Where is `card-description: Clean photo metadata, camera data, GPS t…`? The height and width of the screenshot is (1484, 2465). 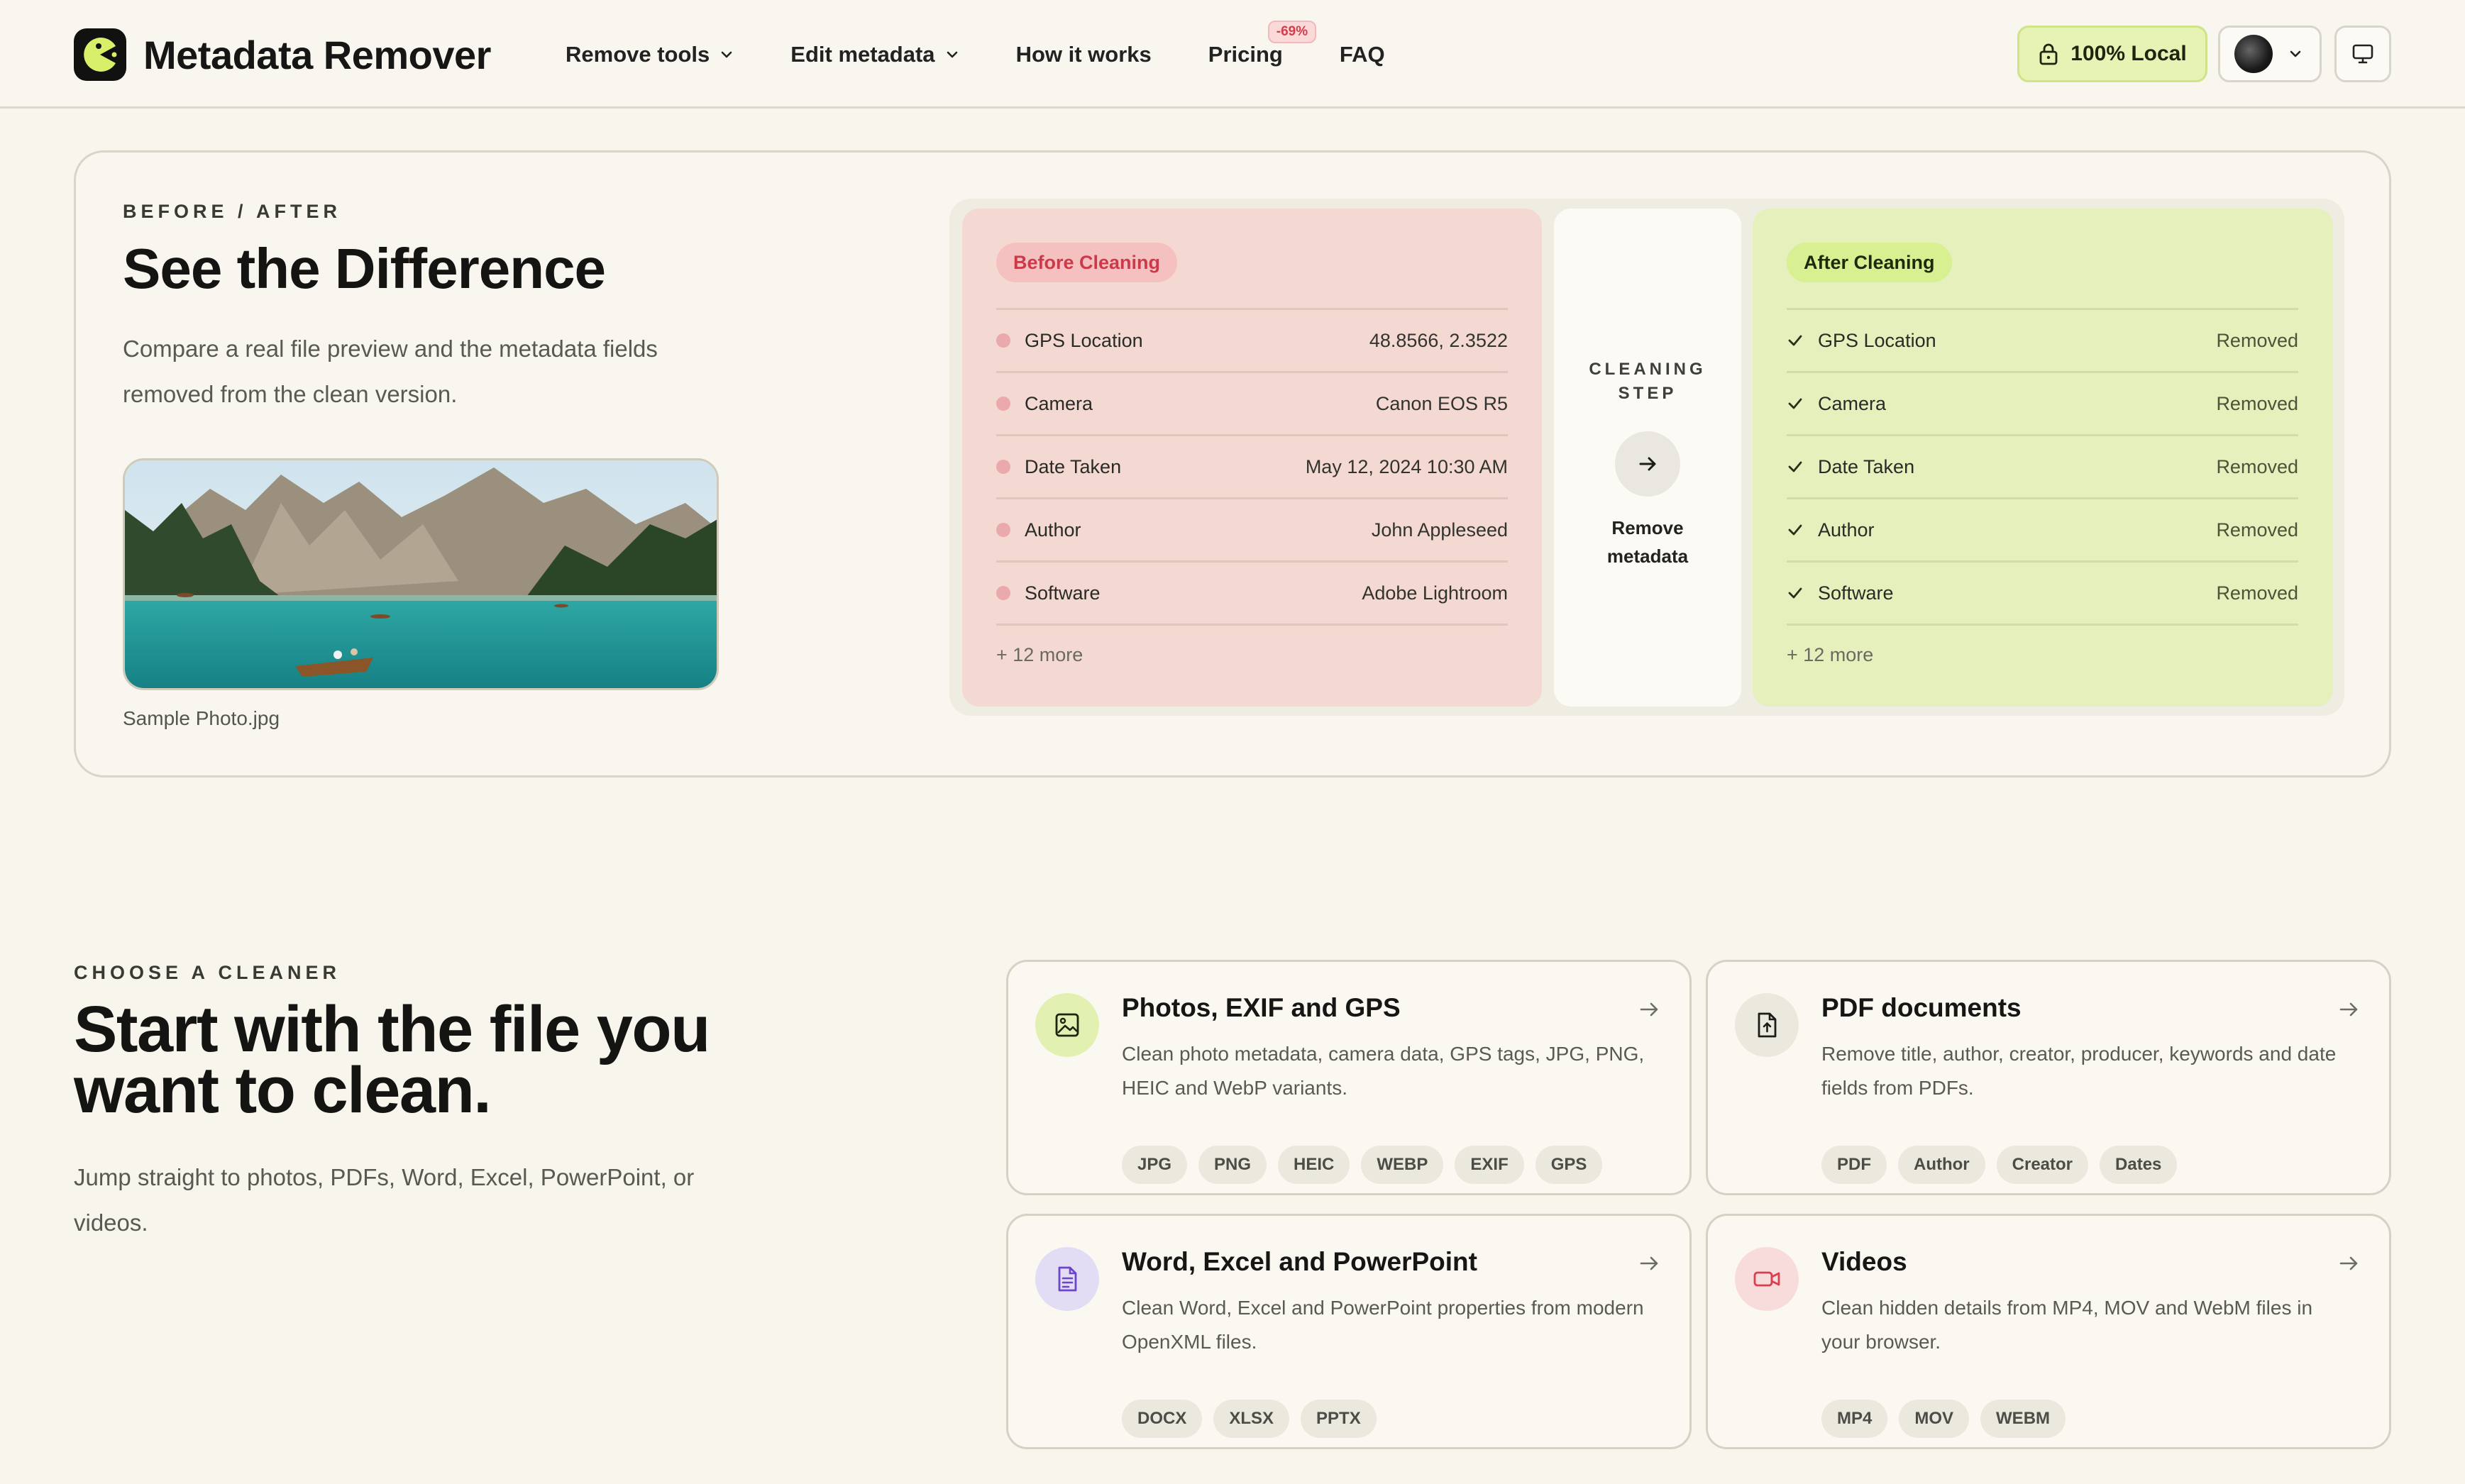 card-description: Clean photo metadata, camera data, GPS t… is located at coordinates (1383, 1071).